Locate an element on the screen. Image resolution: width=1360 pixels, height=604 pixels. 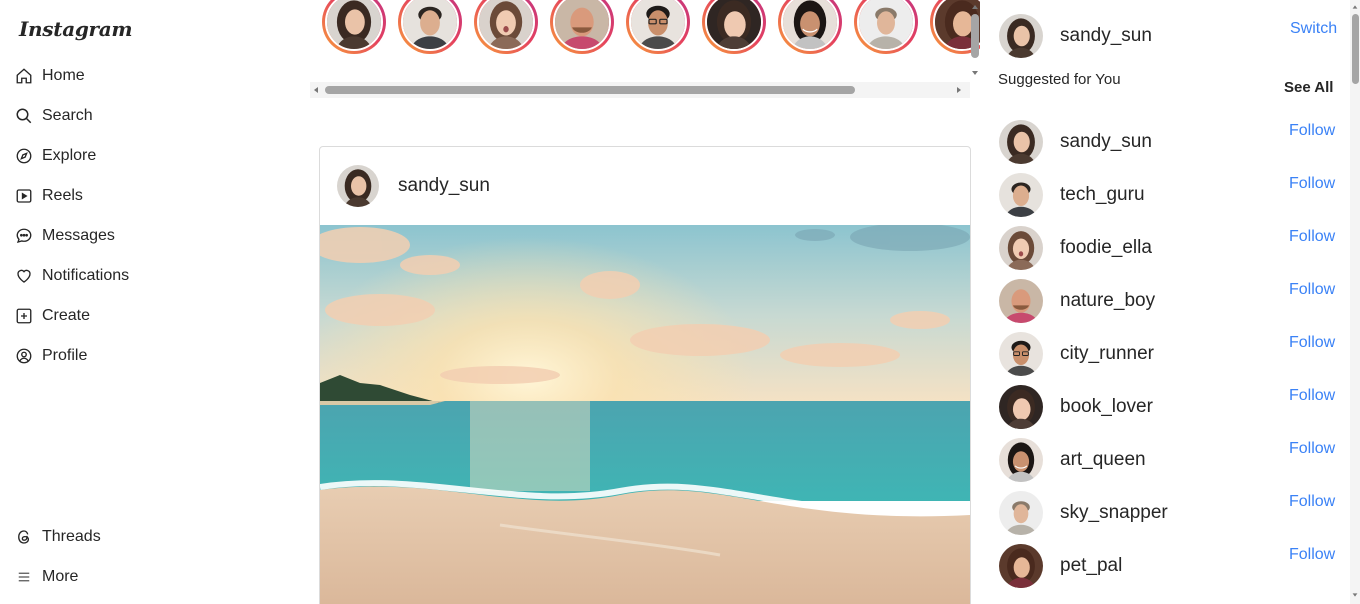
suggestion-username: sandy_sun is located at coordinates (1106, 142).